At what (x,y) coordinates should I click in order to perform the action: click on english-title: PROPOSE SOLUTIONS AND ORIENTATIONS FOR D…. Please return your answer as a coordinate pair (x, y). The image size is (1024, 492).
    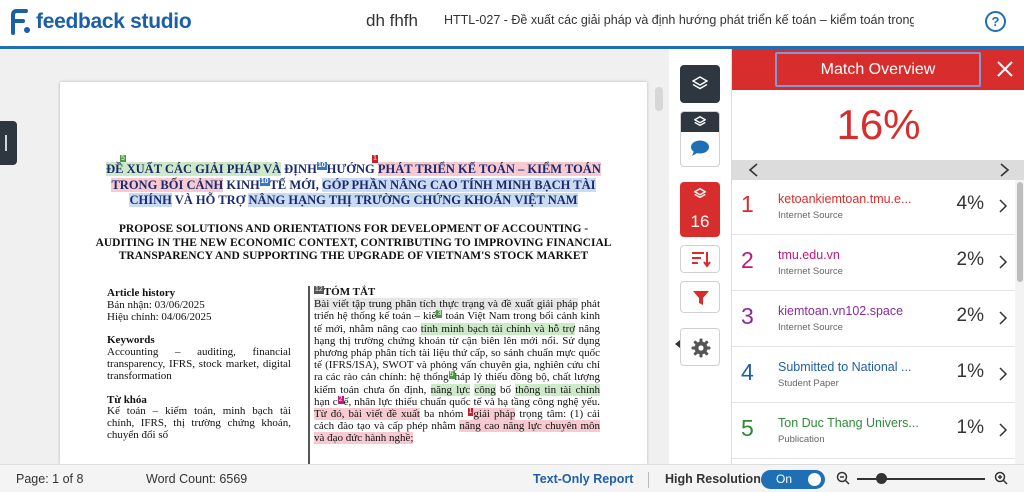
    Looking at the image, I should click on (353, 242).